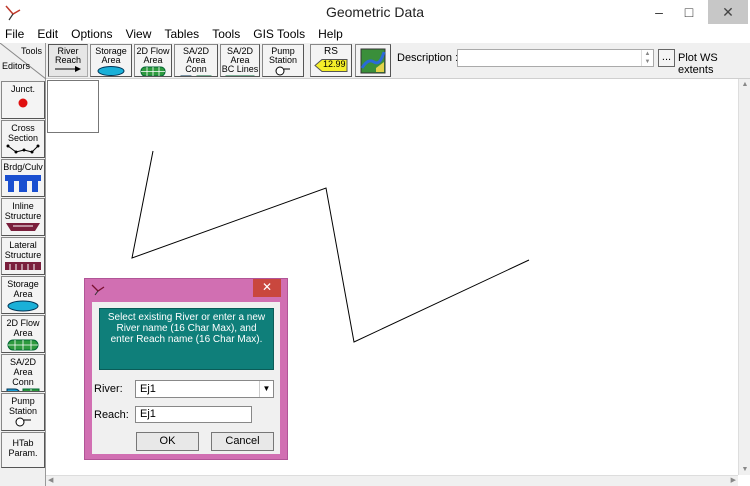 This screenshot has width=750, height=486. I want to click on storage-area-editor-button: Storage Area, so click(23, 295).